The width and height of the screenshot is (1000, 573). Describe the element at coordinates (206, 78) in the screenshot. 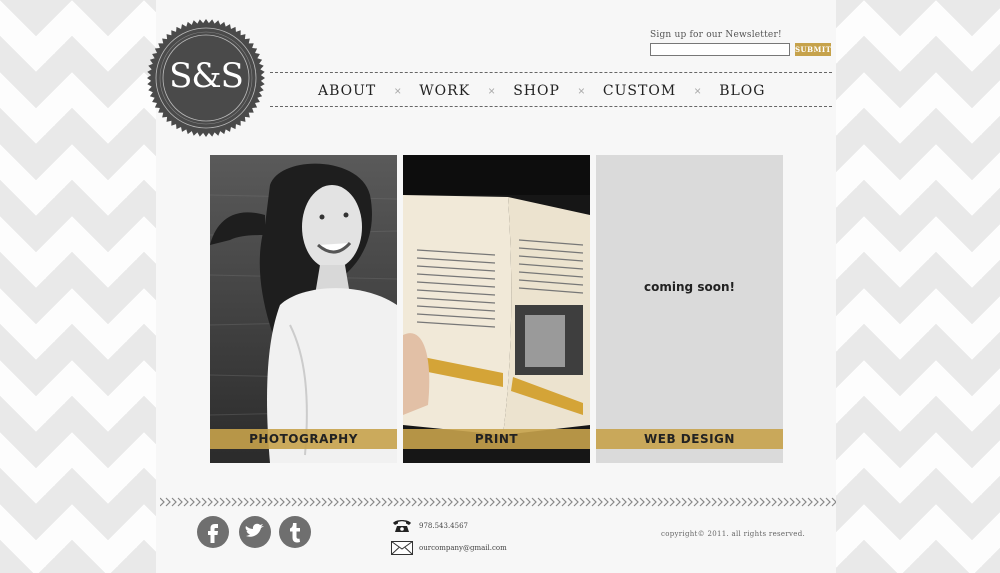

I see `logo-seal: S&S` at that location.